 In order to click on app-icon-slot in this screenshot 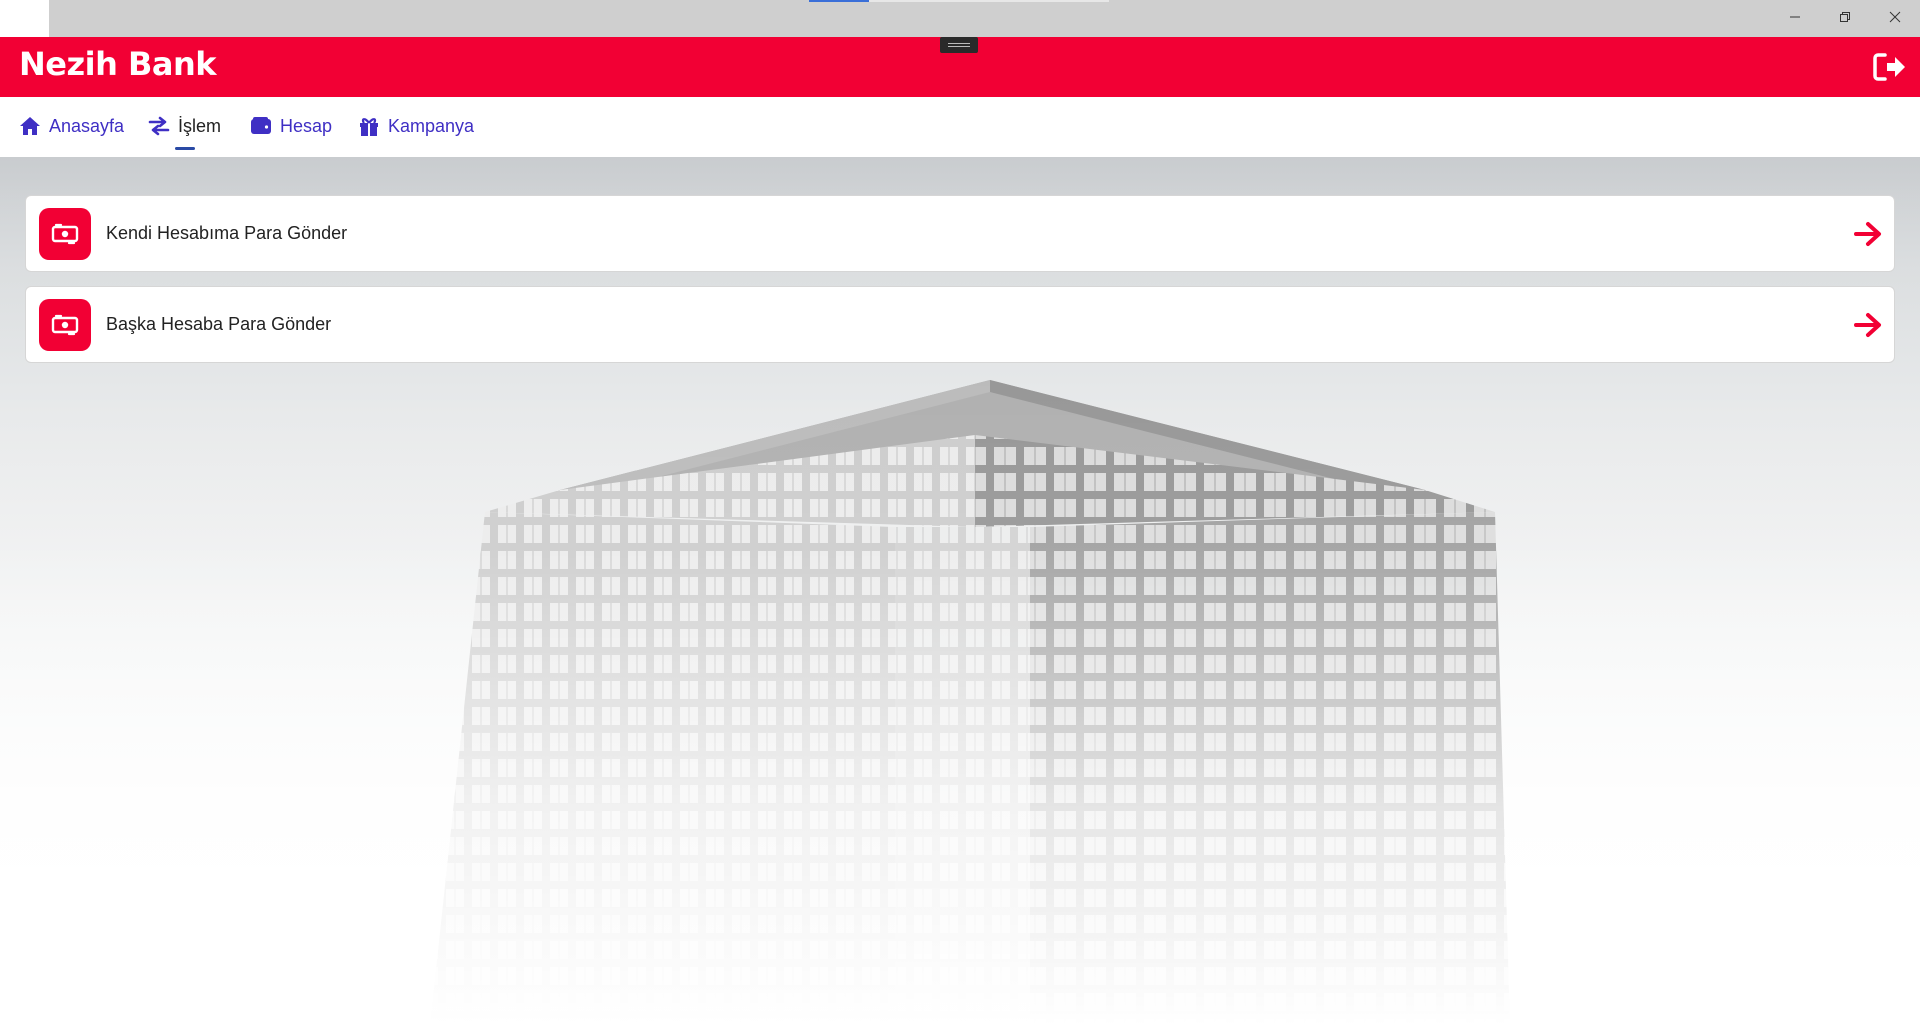, I will do `click(24, 18)`.